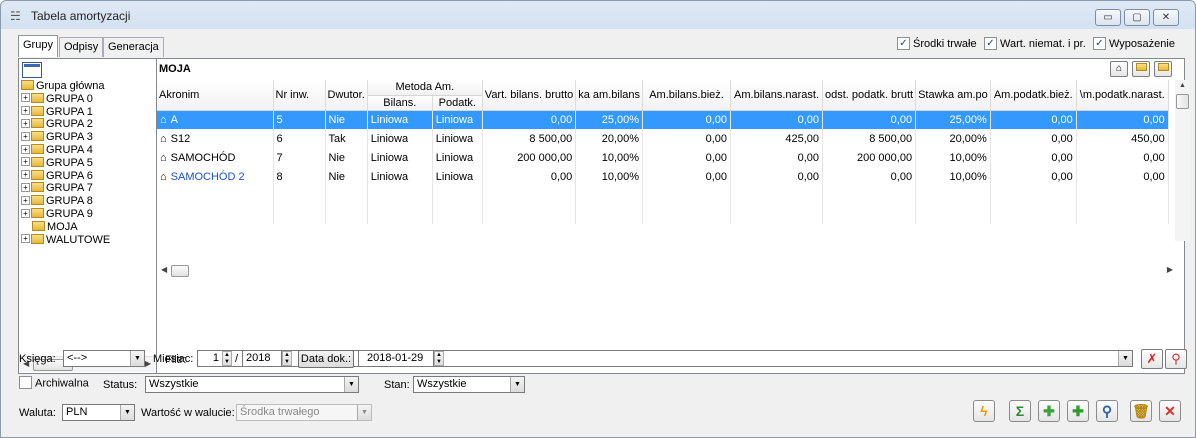  I want to click on tree-item-grupa-1: + GRUPA 1, so click(65, 112).